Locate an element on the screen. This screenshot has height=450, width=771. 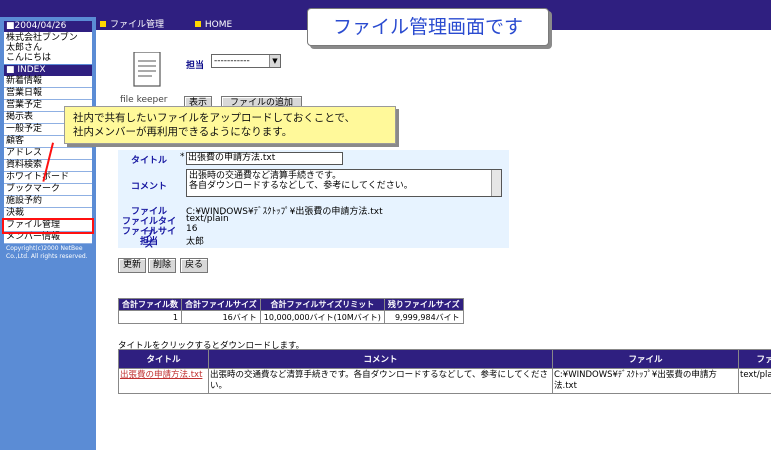
row-filetype: text/plain is located at coordinates (754, 381).